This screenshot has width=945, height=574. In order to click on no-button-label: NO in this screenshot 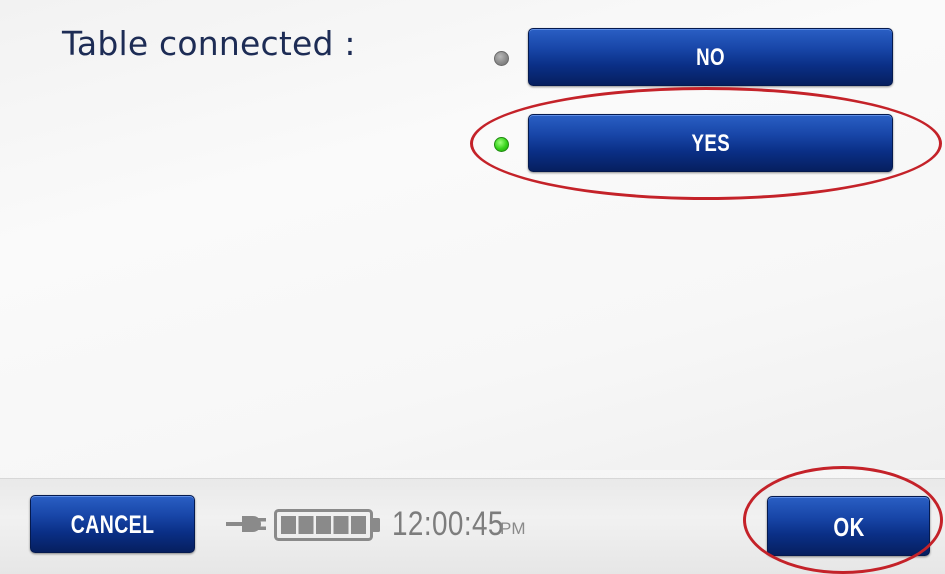, I will do `click(710, 57)`.